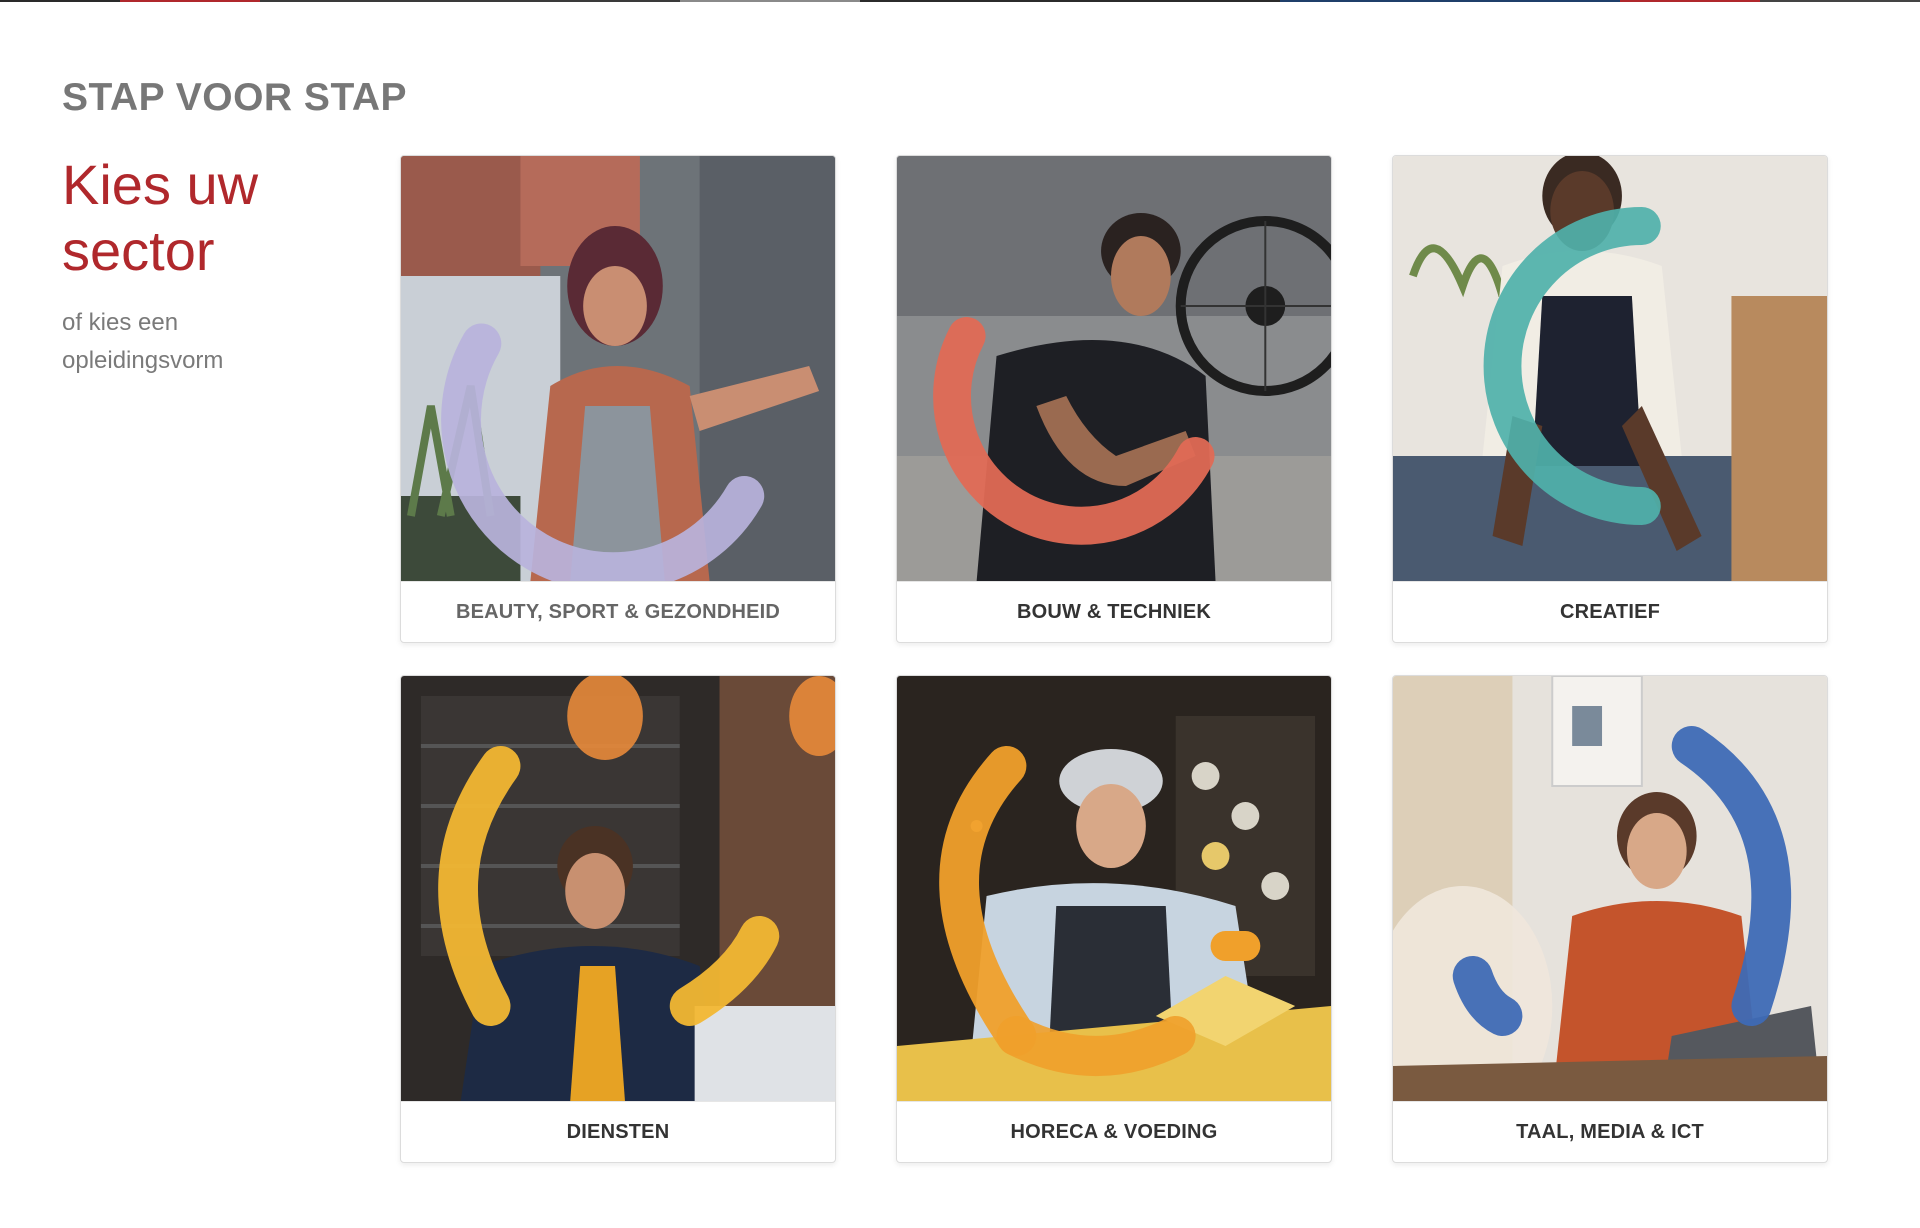  Describe the element at coordinates (177, 342) in the screenshot. I see `choose-education-type-link: of kies een opleidingsvorm` at that location.